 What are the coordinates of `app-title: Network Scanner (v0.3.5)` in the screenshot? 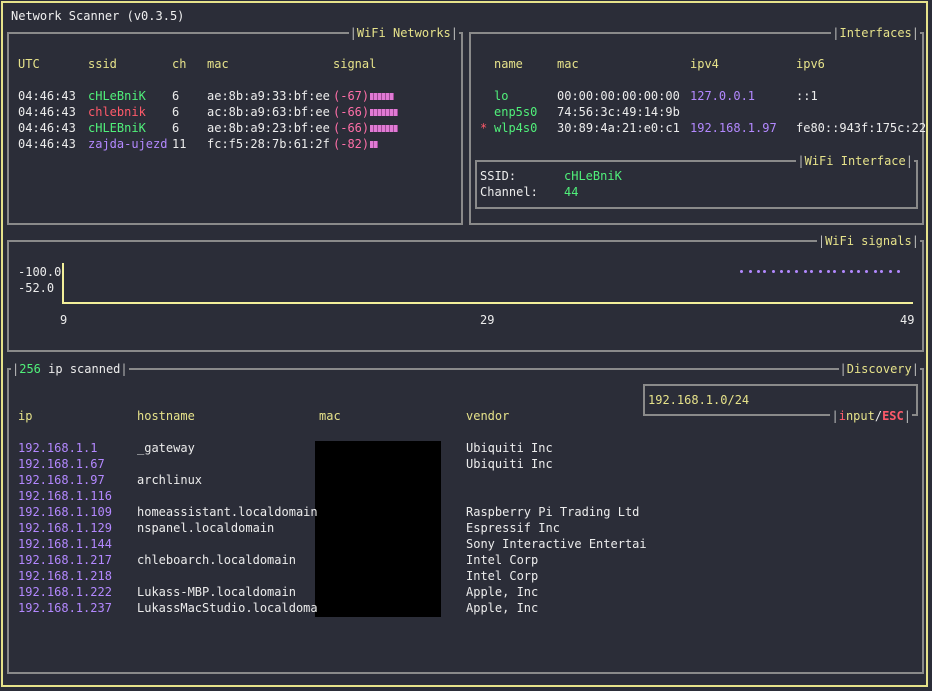 It's located at (98, 16).